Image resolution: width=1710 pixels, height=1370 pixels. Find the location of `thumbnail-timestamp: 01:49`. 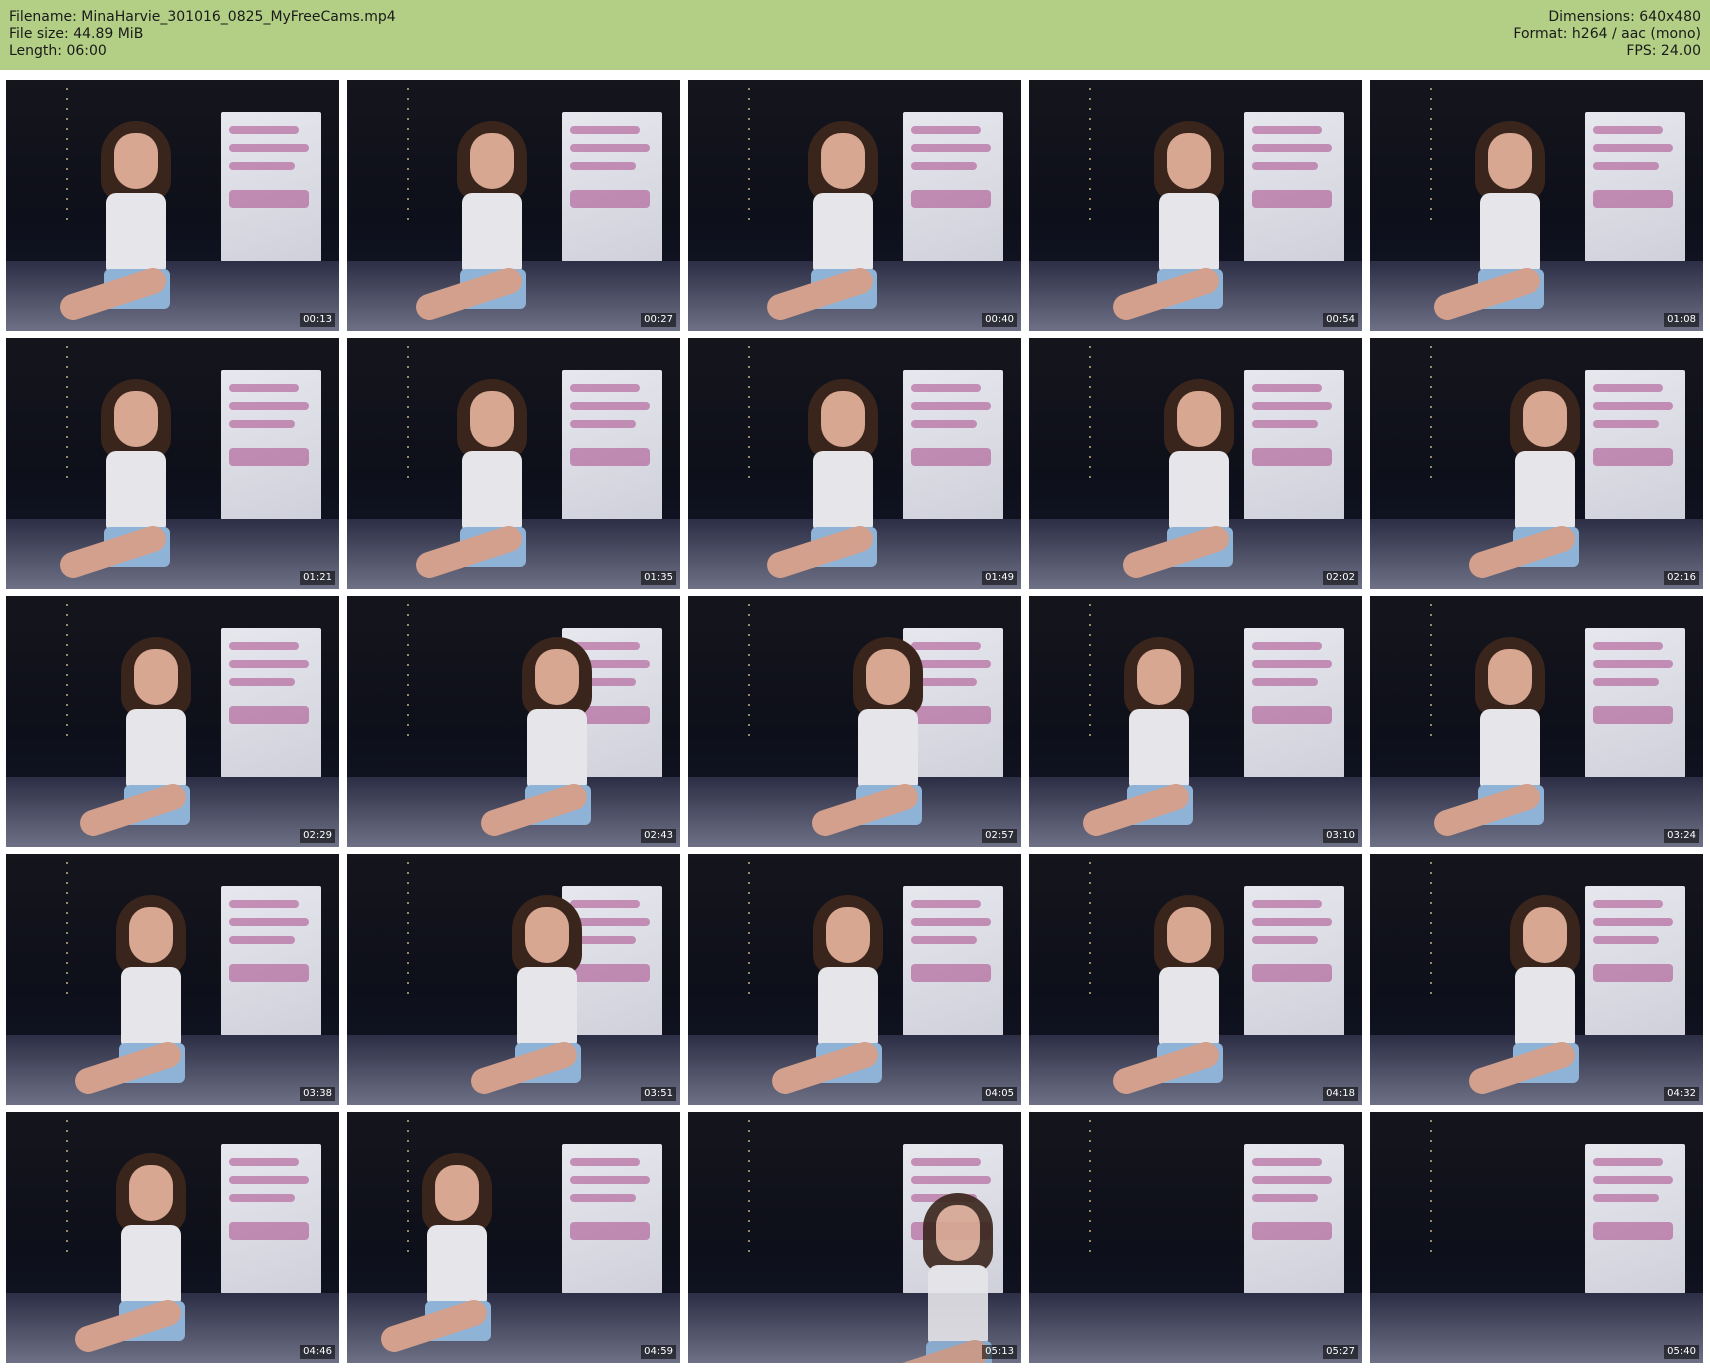

thumbnail-timestamp: 01:49 is located at coordinates (999, 578).